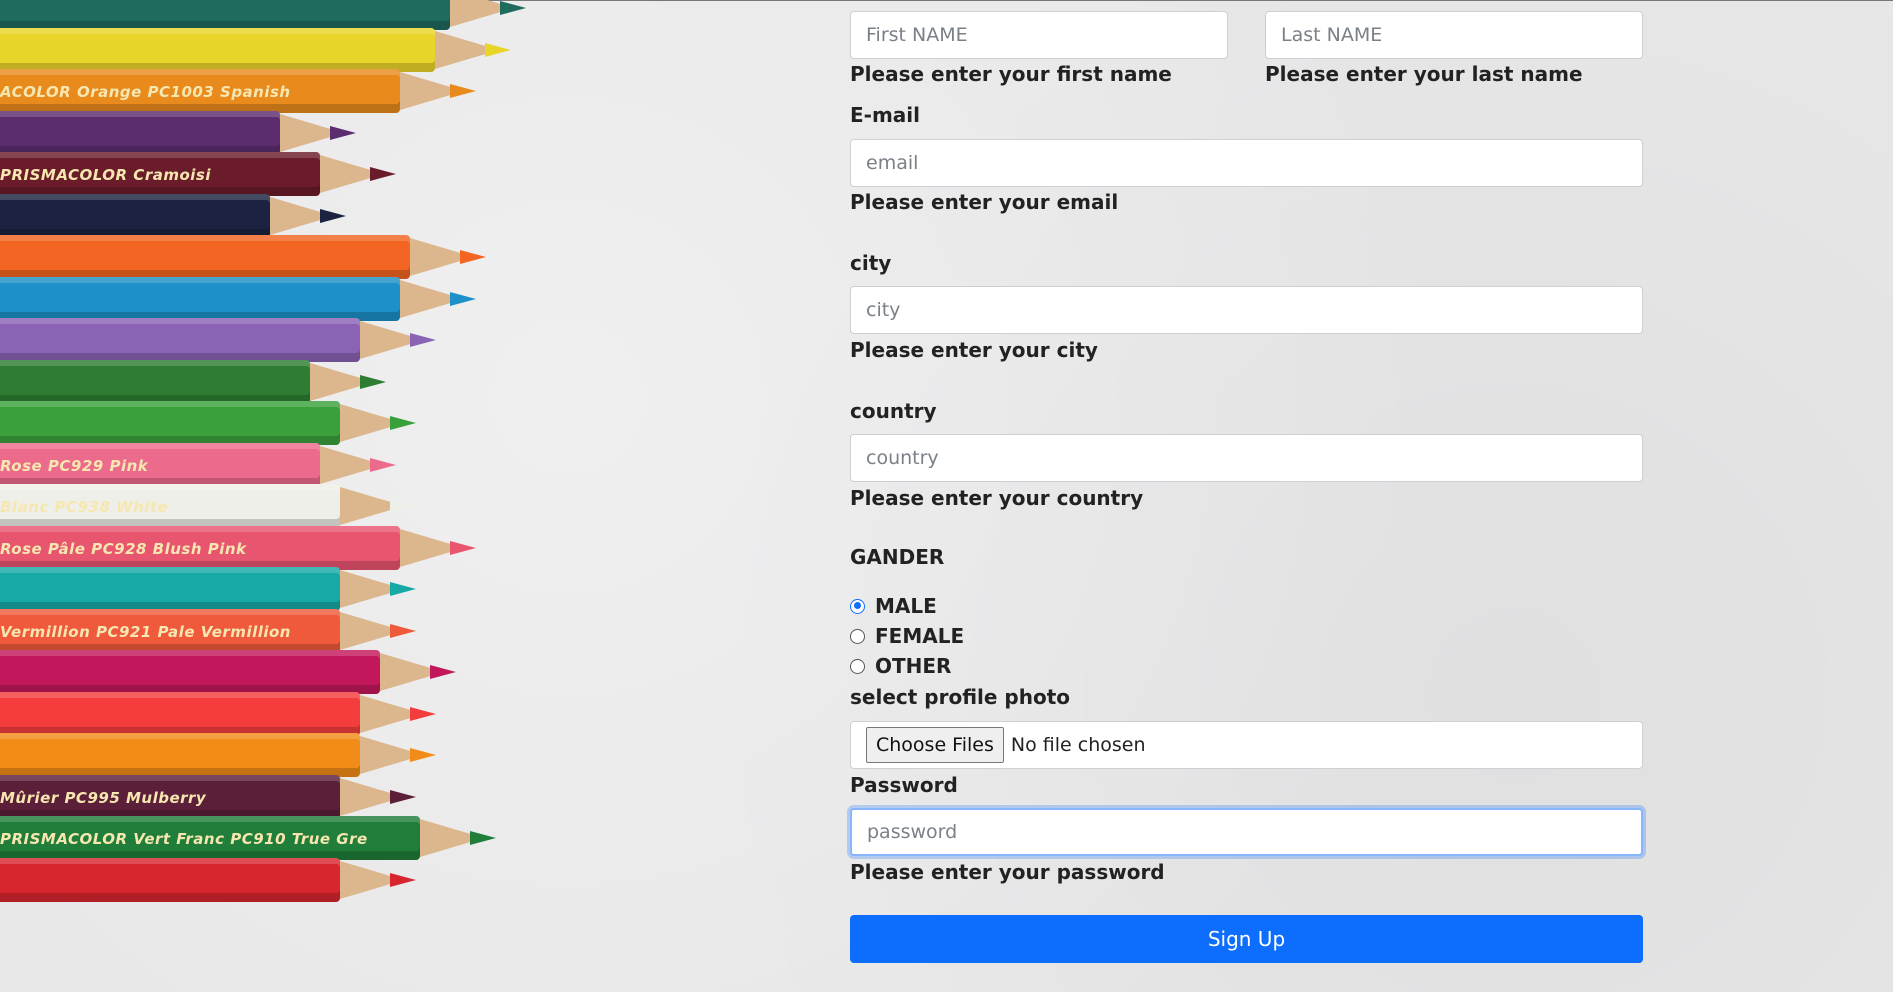 The image size is (1893, 992). Describe the element at coordinates (105, 175) in the screenshot. I see `pencil-label: PRISMACOLOR Cramoisi` at that location.